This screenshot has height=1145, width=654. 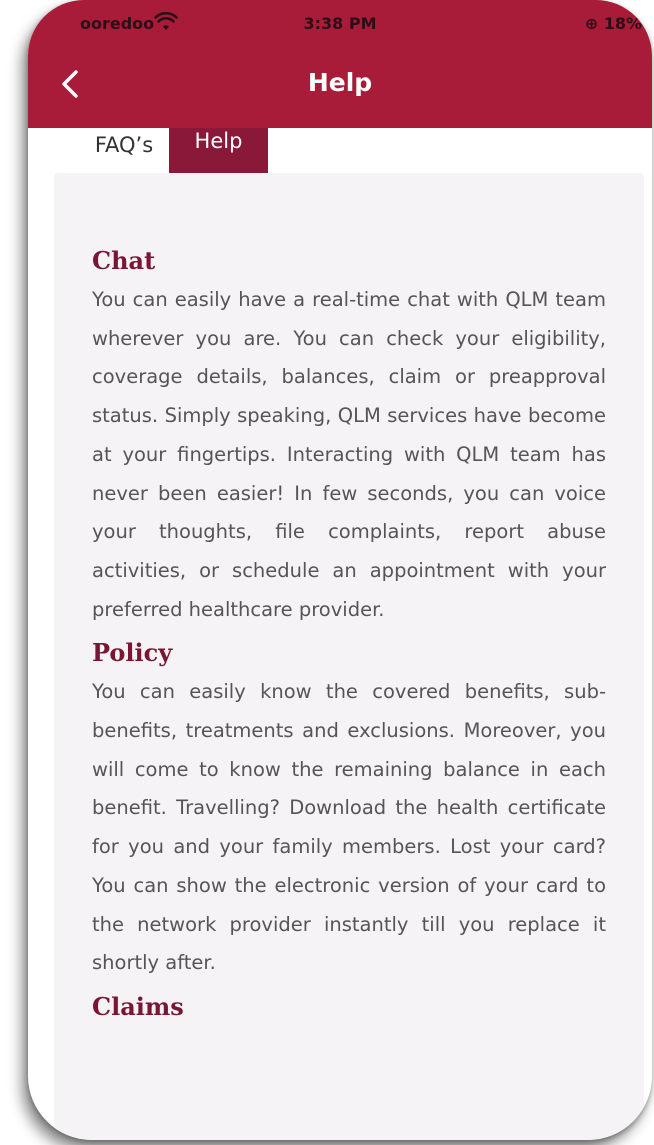 I want to click on status-time: 3:38 PM, so click(x=340, y=23).